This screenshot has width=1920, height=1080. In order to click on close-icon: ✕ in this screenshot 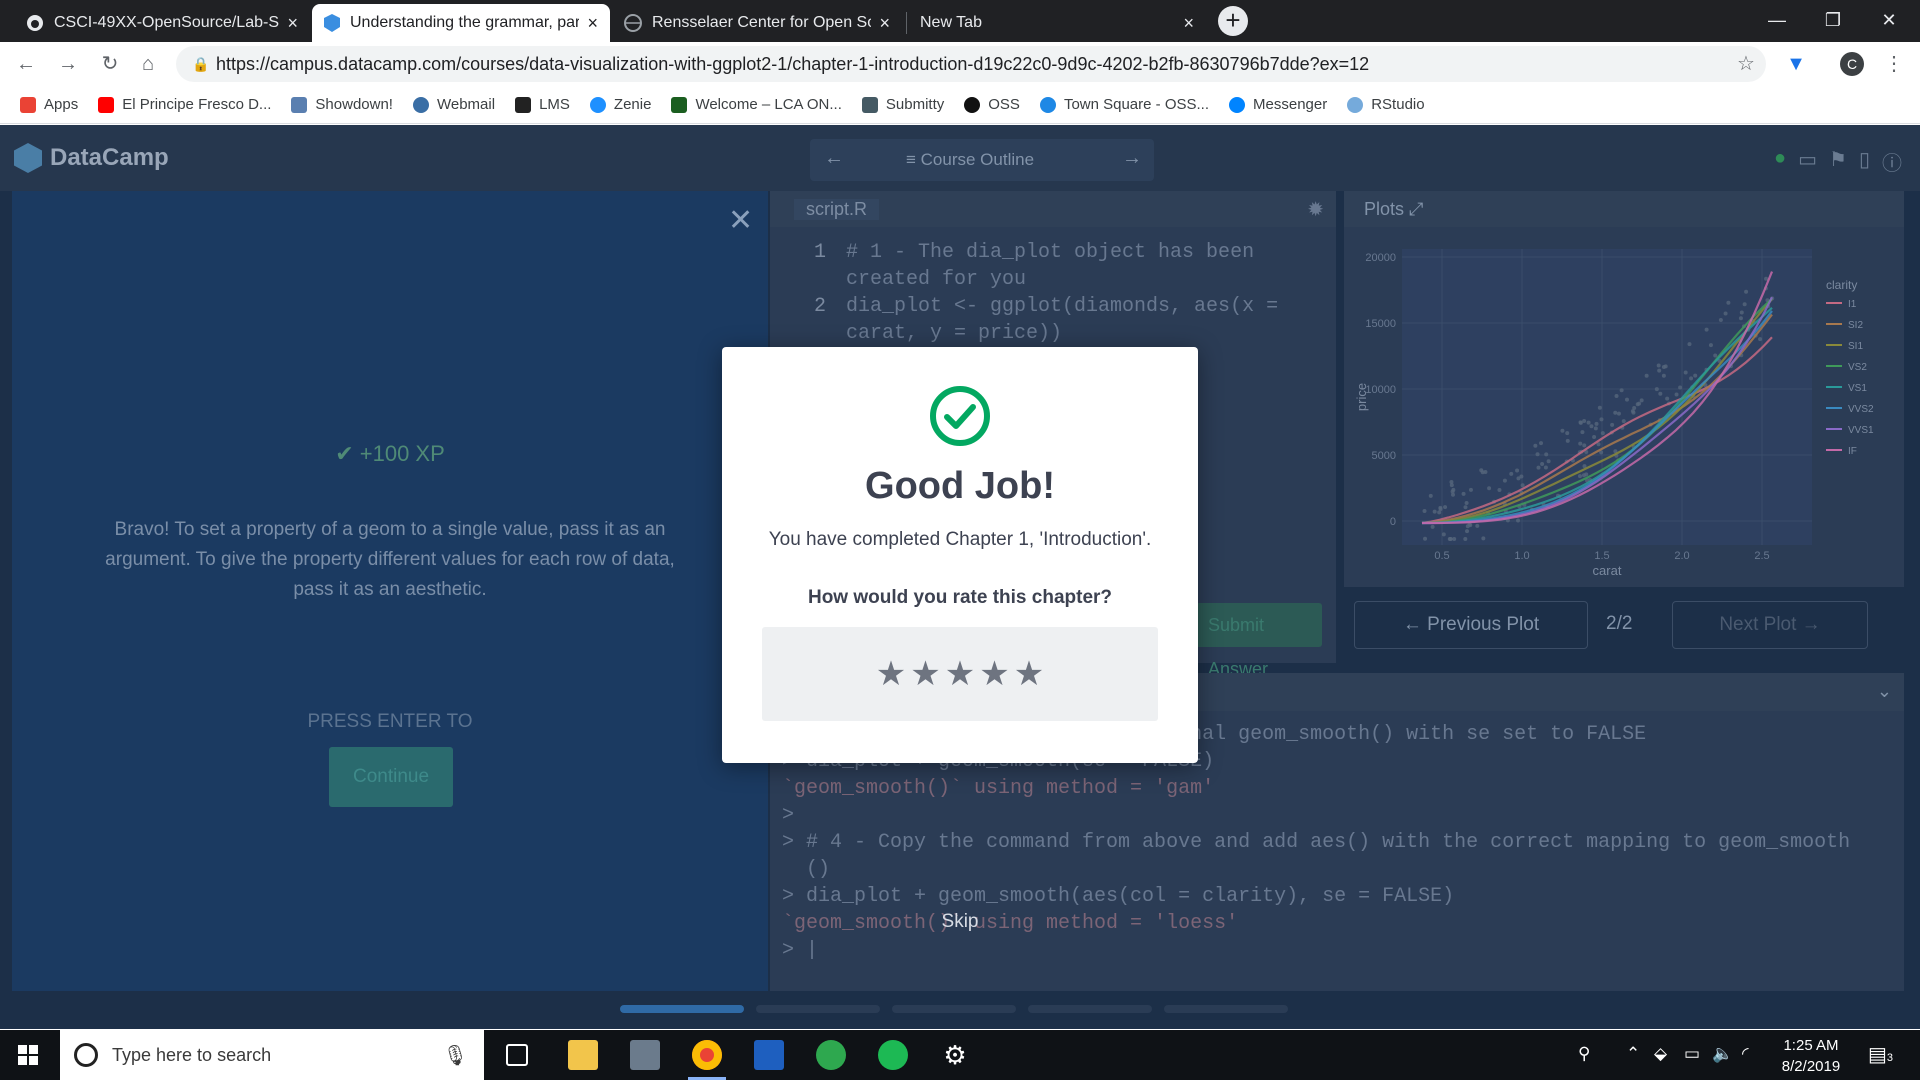, I will do `click(740, 220)`.